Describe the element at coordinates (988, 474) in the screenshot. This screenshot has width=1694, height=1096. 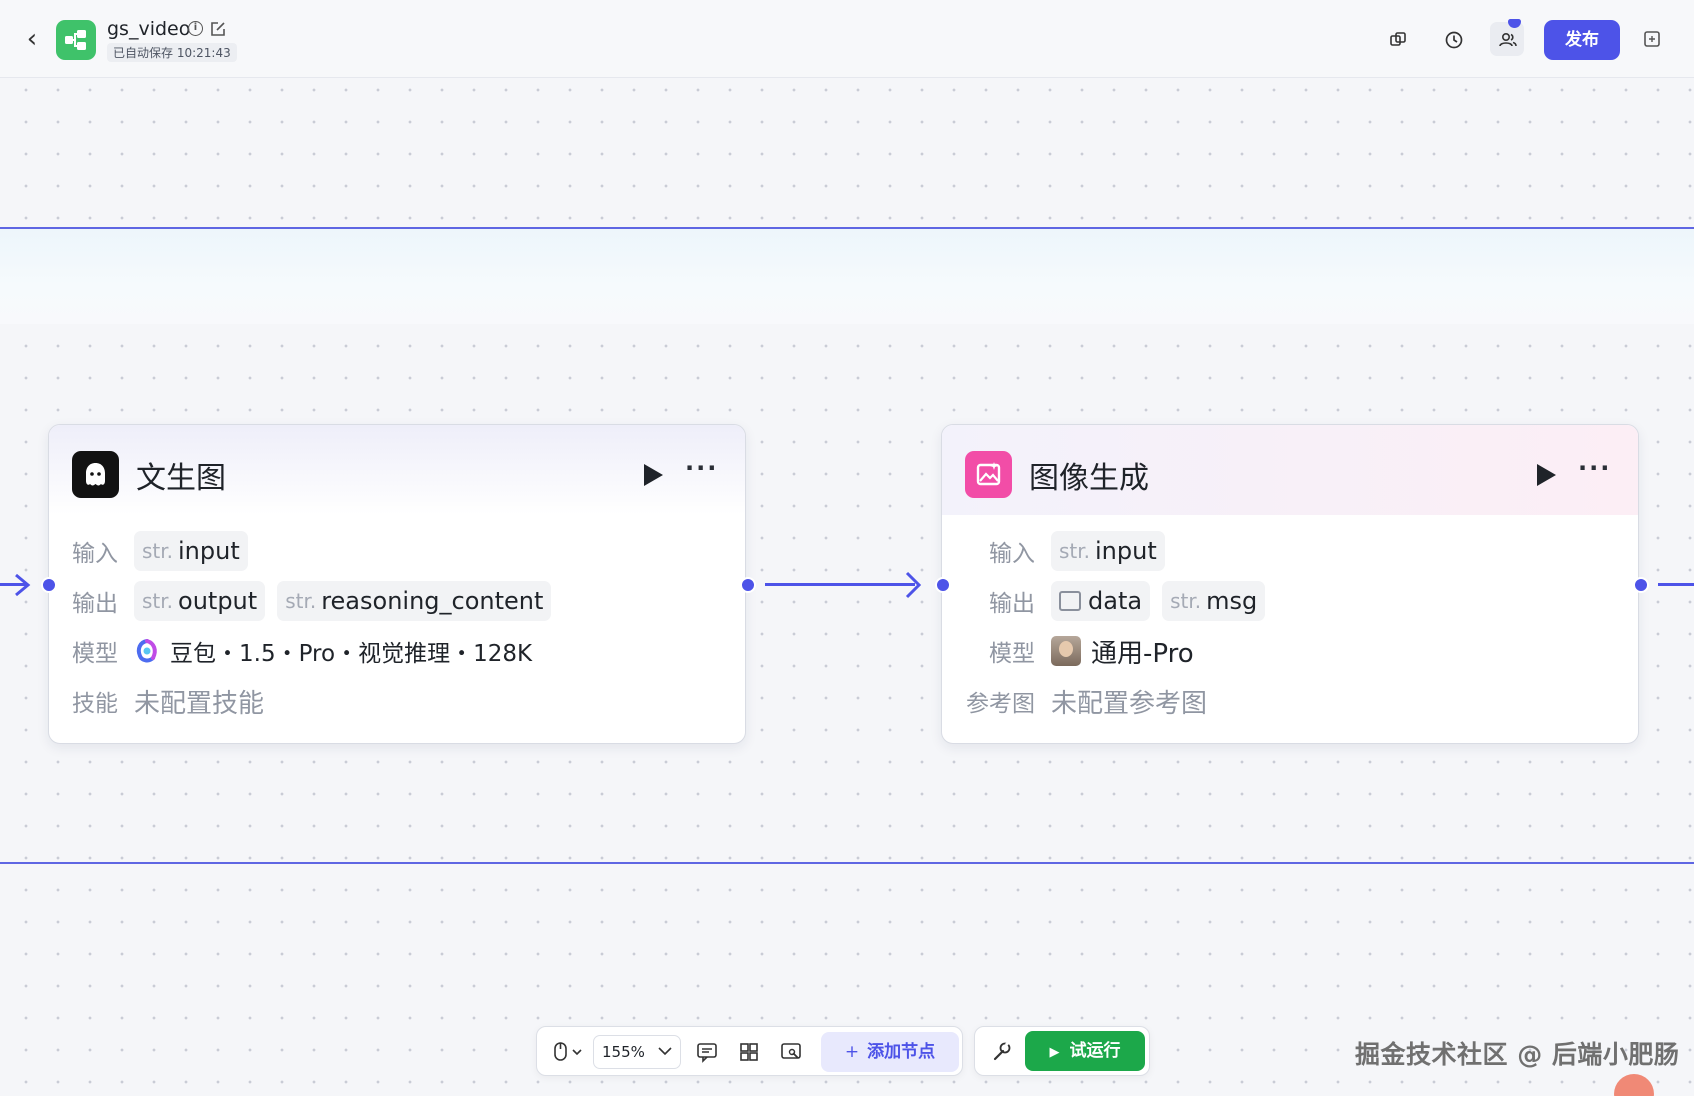
I see `image-gen-icon` at that location.